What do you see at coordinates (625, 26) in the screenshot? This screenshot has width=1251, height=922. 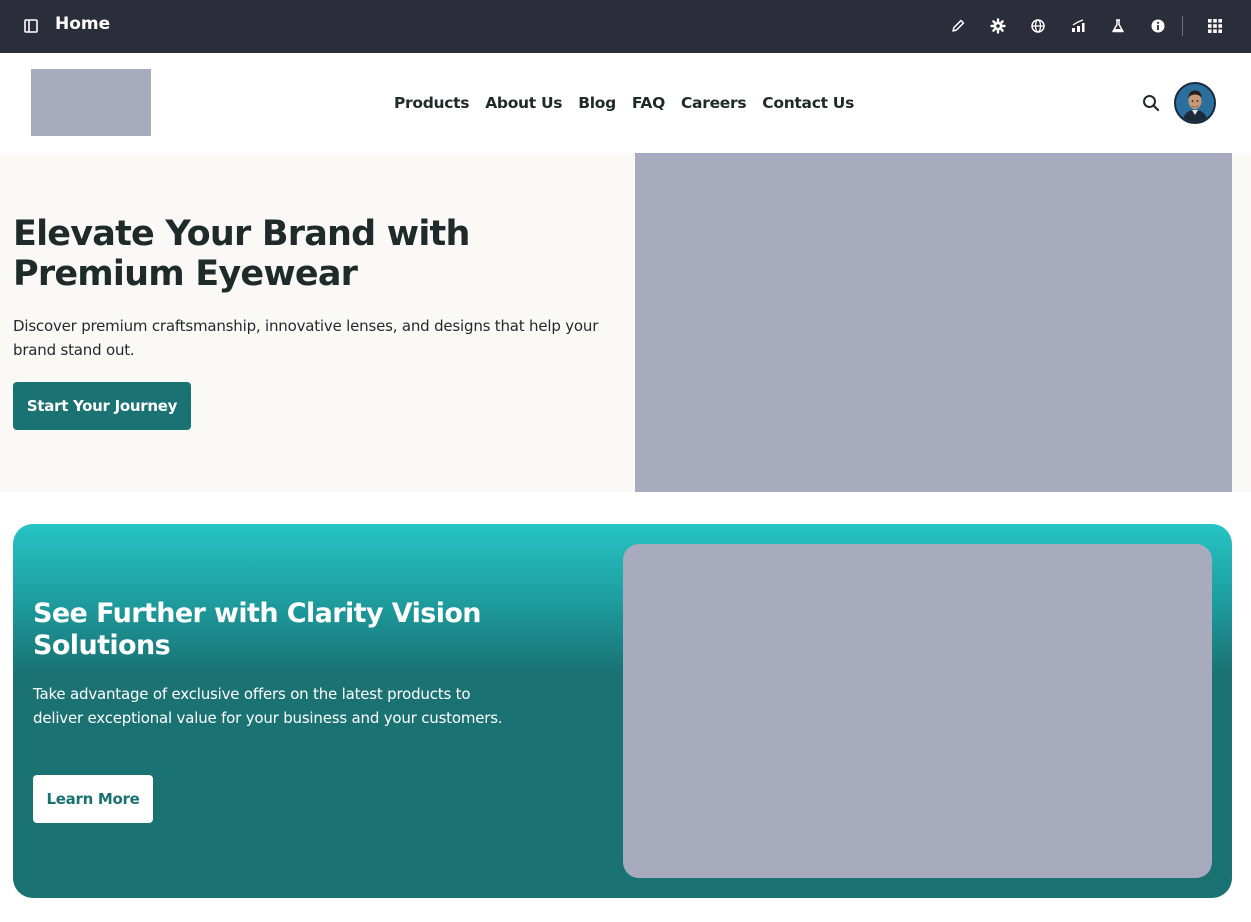 I see `editor-toolbar: Home` at bounding box center [625, 26].